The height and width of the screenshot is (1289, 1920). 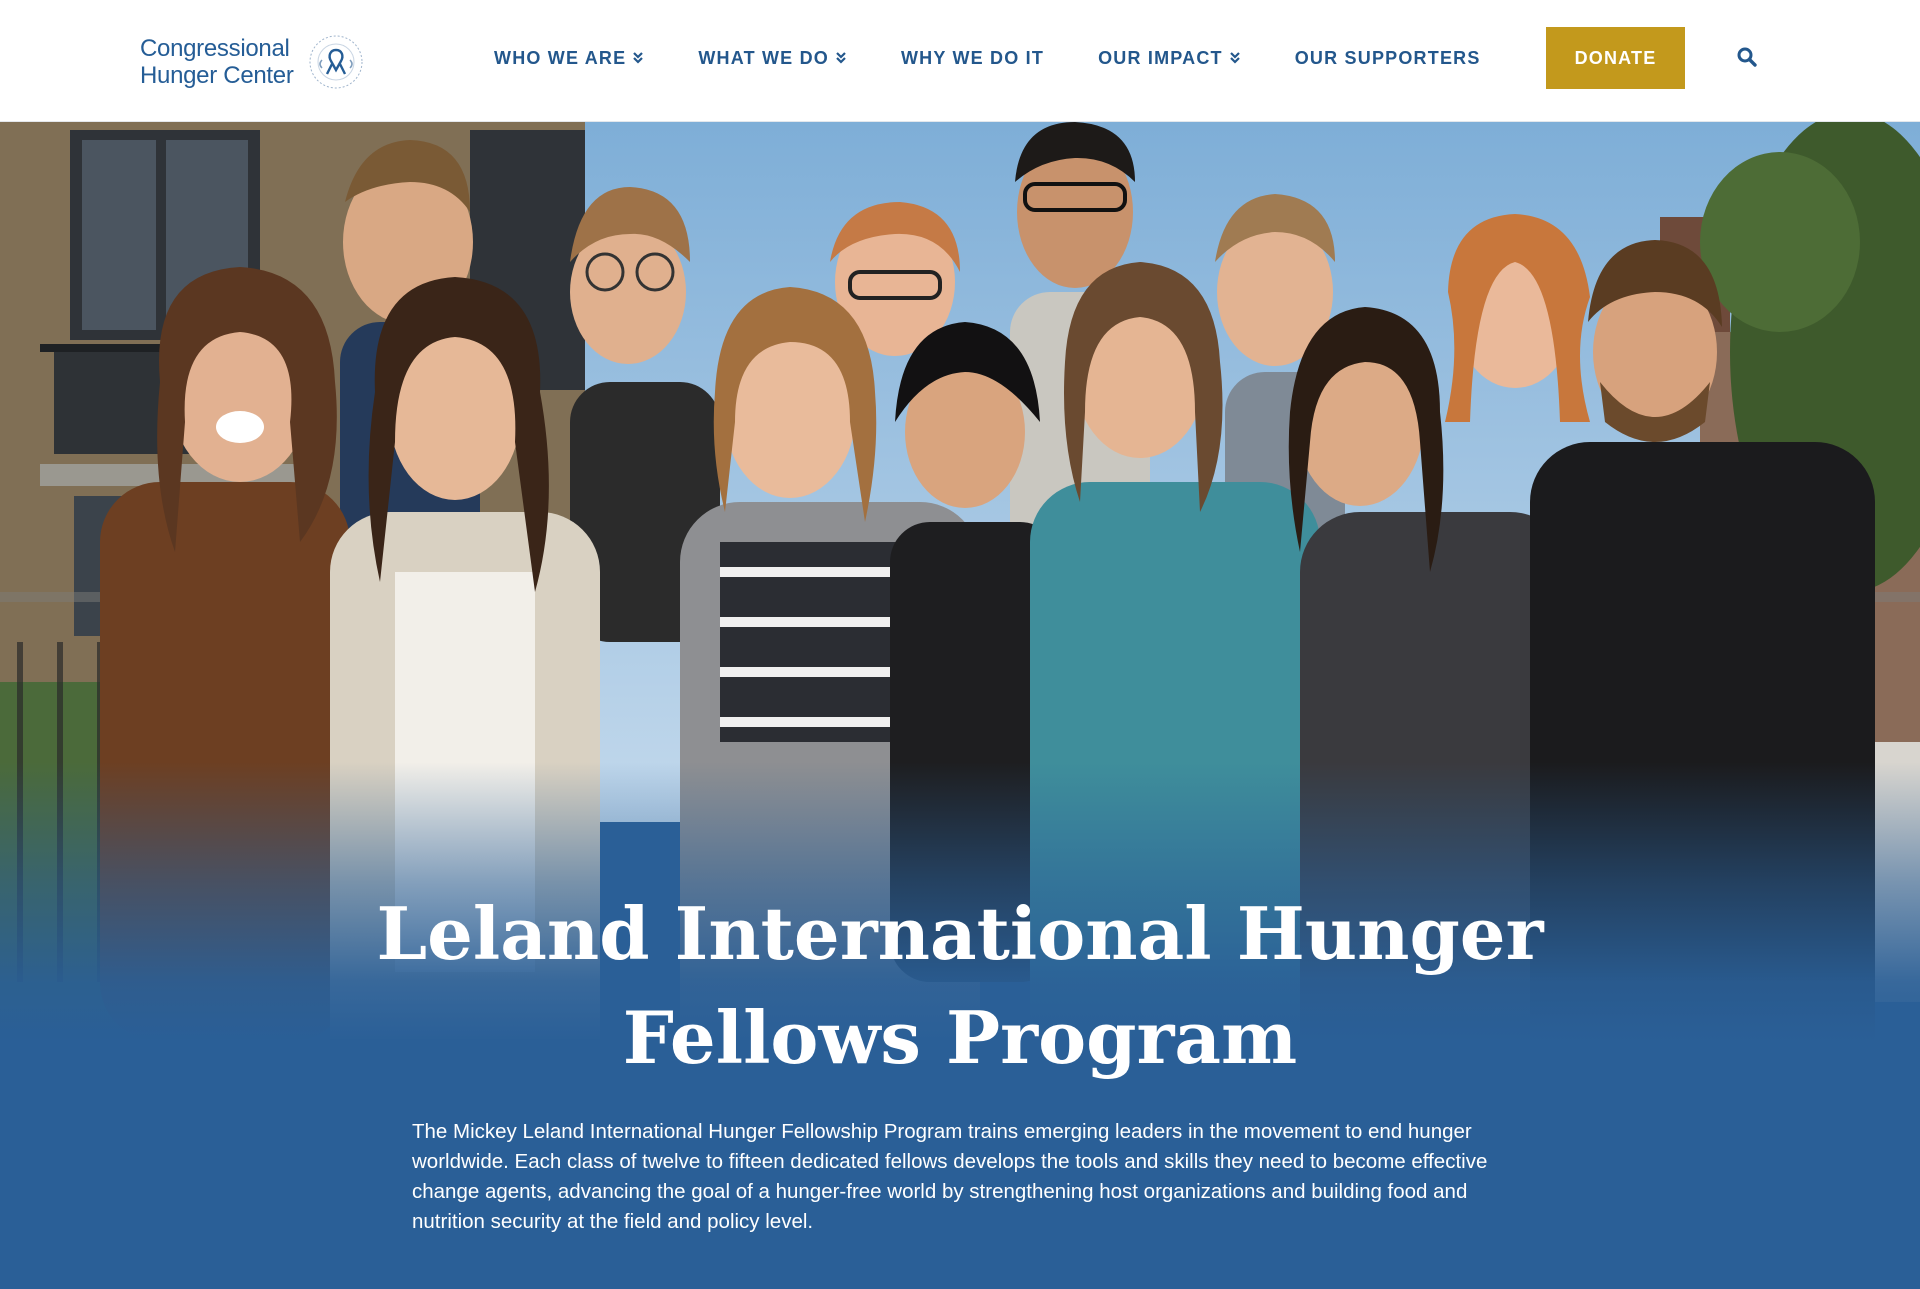 What do you see at coordinates (1615, 58) in the screenshot?
I see `donate-button: DONATE` at bounding box center [1615, 58].